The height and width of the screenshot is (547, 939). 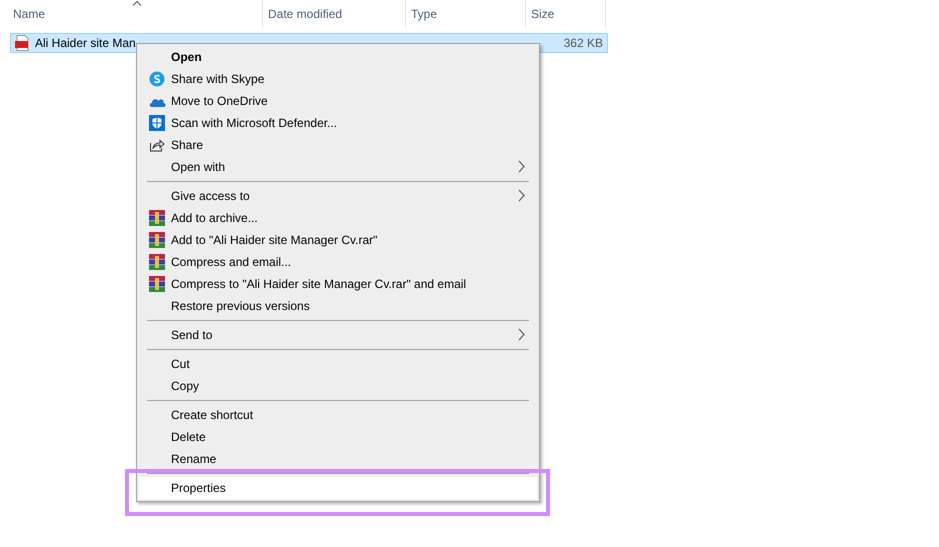 I want to click on menu-item: Cut, so click(x=338, y=364).